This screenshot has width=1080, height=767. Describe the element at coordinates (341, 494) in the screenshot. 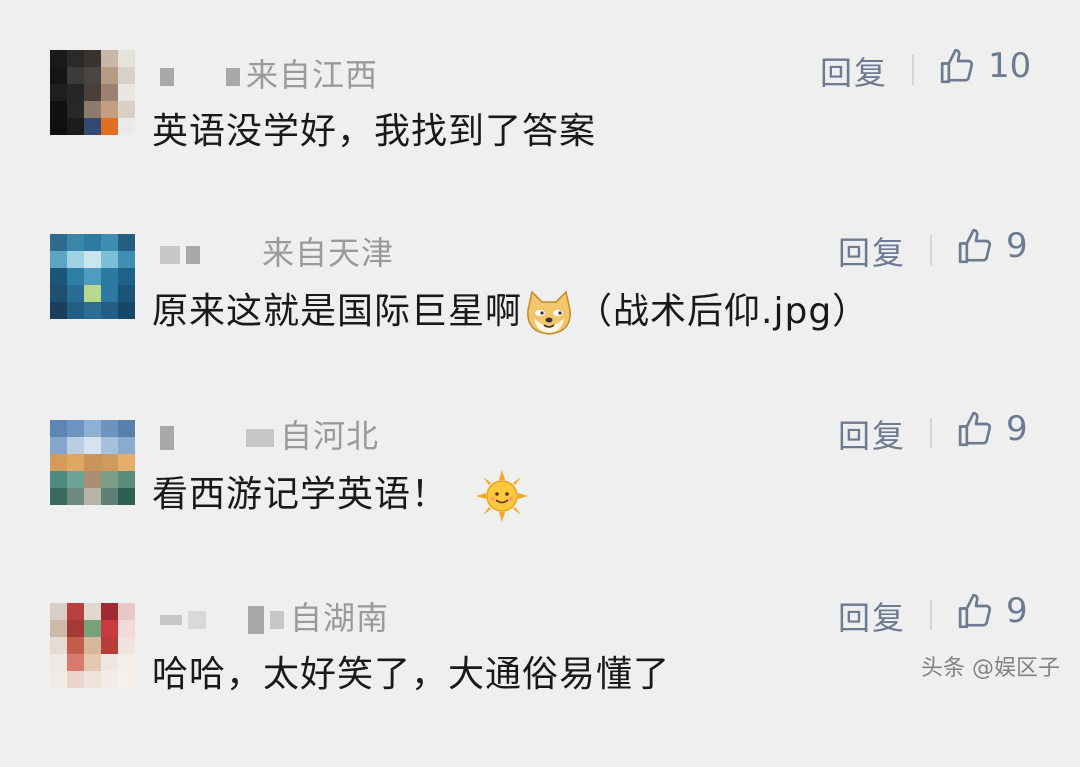

I see `comment-text: 看西游记学英语！` at that location.